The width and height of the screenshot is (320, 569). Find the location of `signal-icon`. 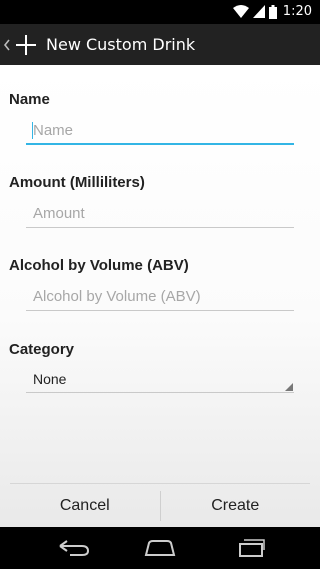

signal-icon is located at coordinates (258, 11).